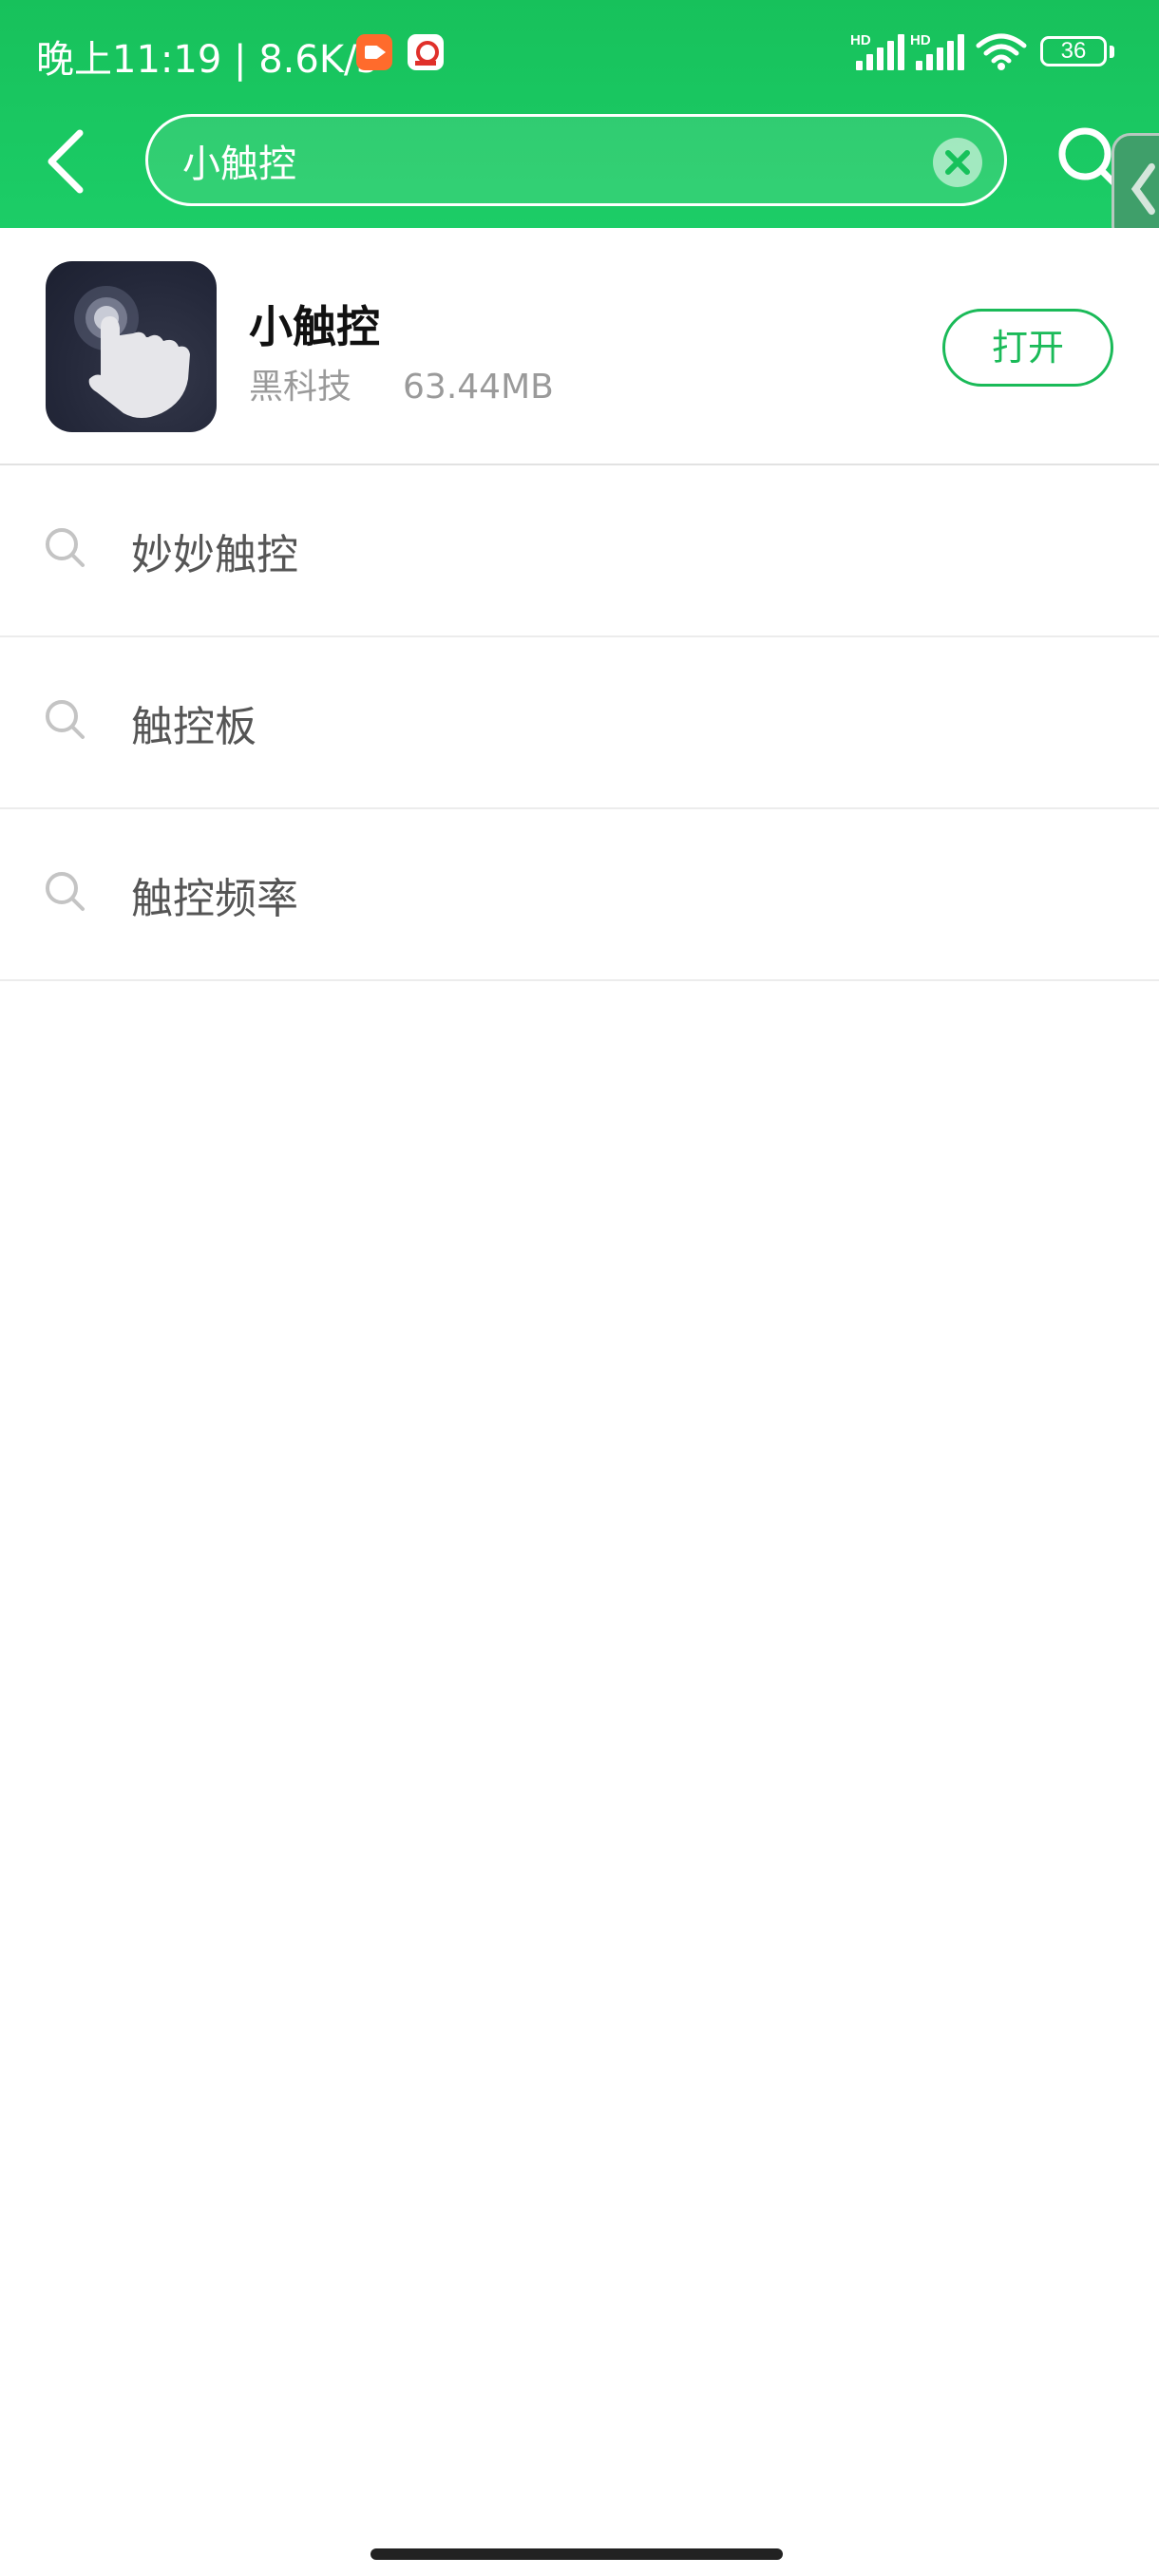 Image resolution: width=1159 pixels, height=2576 pixels. Describe the element at coordinates (478, 387) in the screenshot. I see `app-size: 63.44MB` at that location.